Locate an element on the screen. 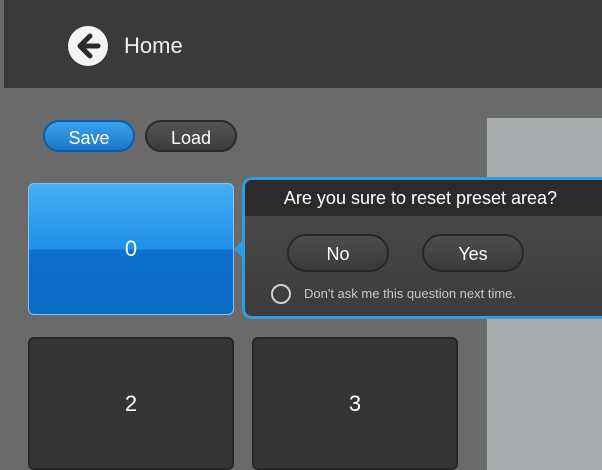  dialog-title-bar: Are you sure to reset preset area? is located at coordinates (423, 198).